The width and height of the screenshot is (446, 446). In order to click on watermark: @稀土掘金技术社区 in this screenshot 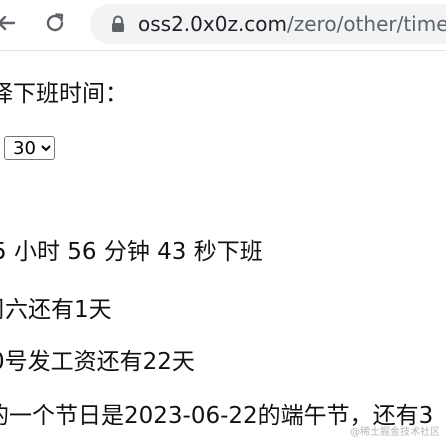, I will do `click(395, 432)`.